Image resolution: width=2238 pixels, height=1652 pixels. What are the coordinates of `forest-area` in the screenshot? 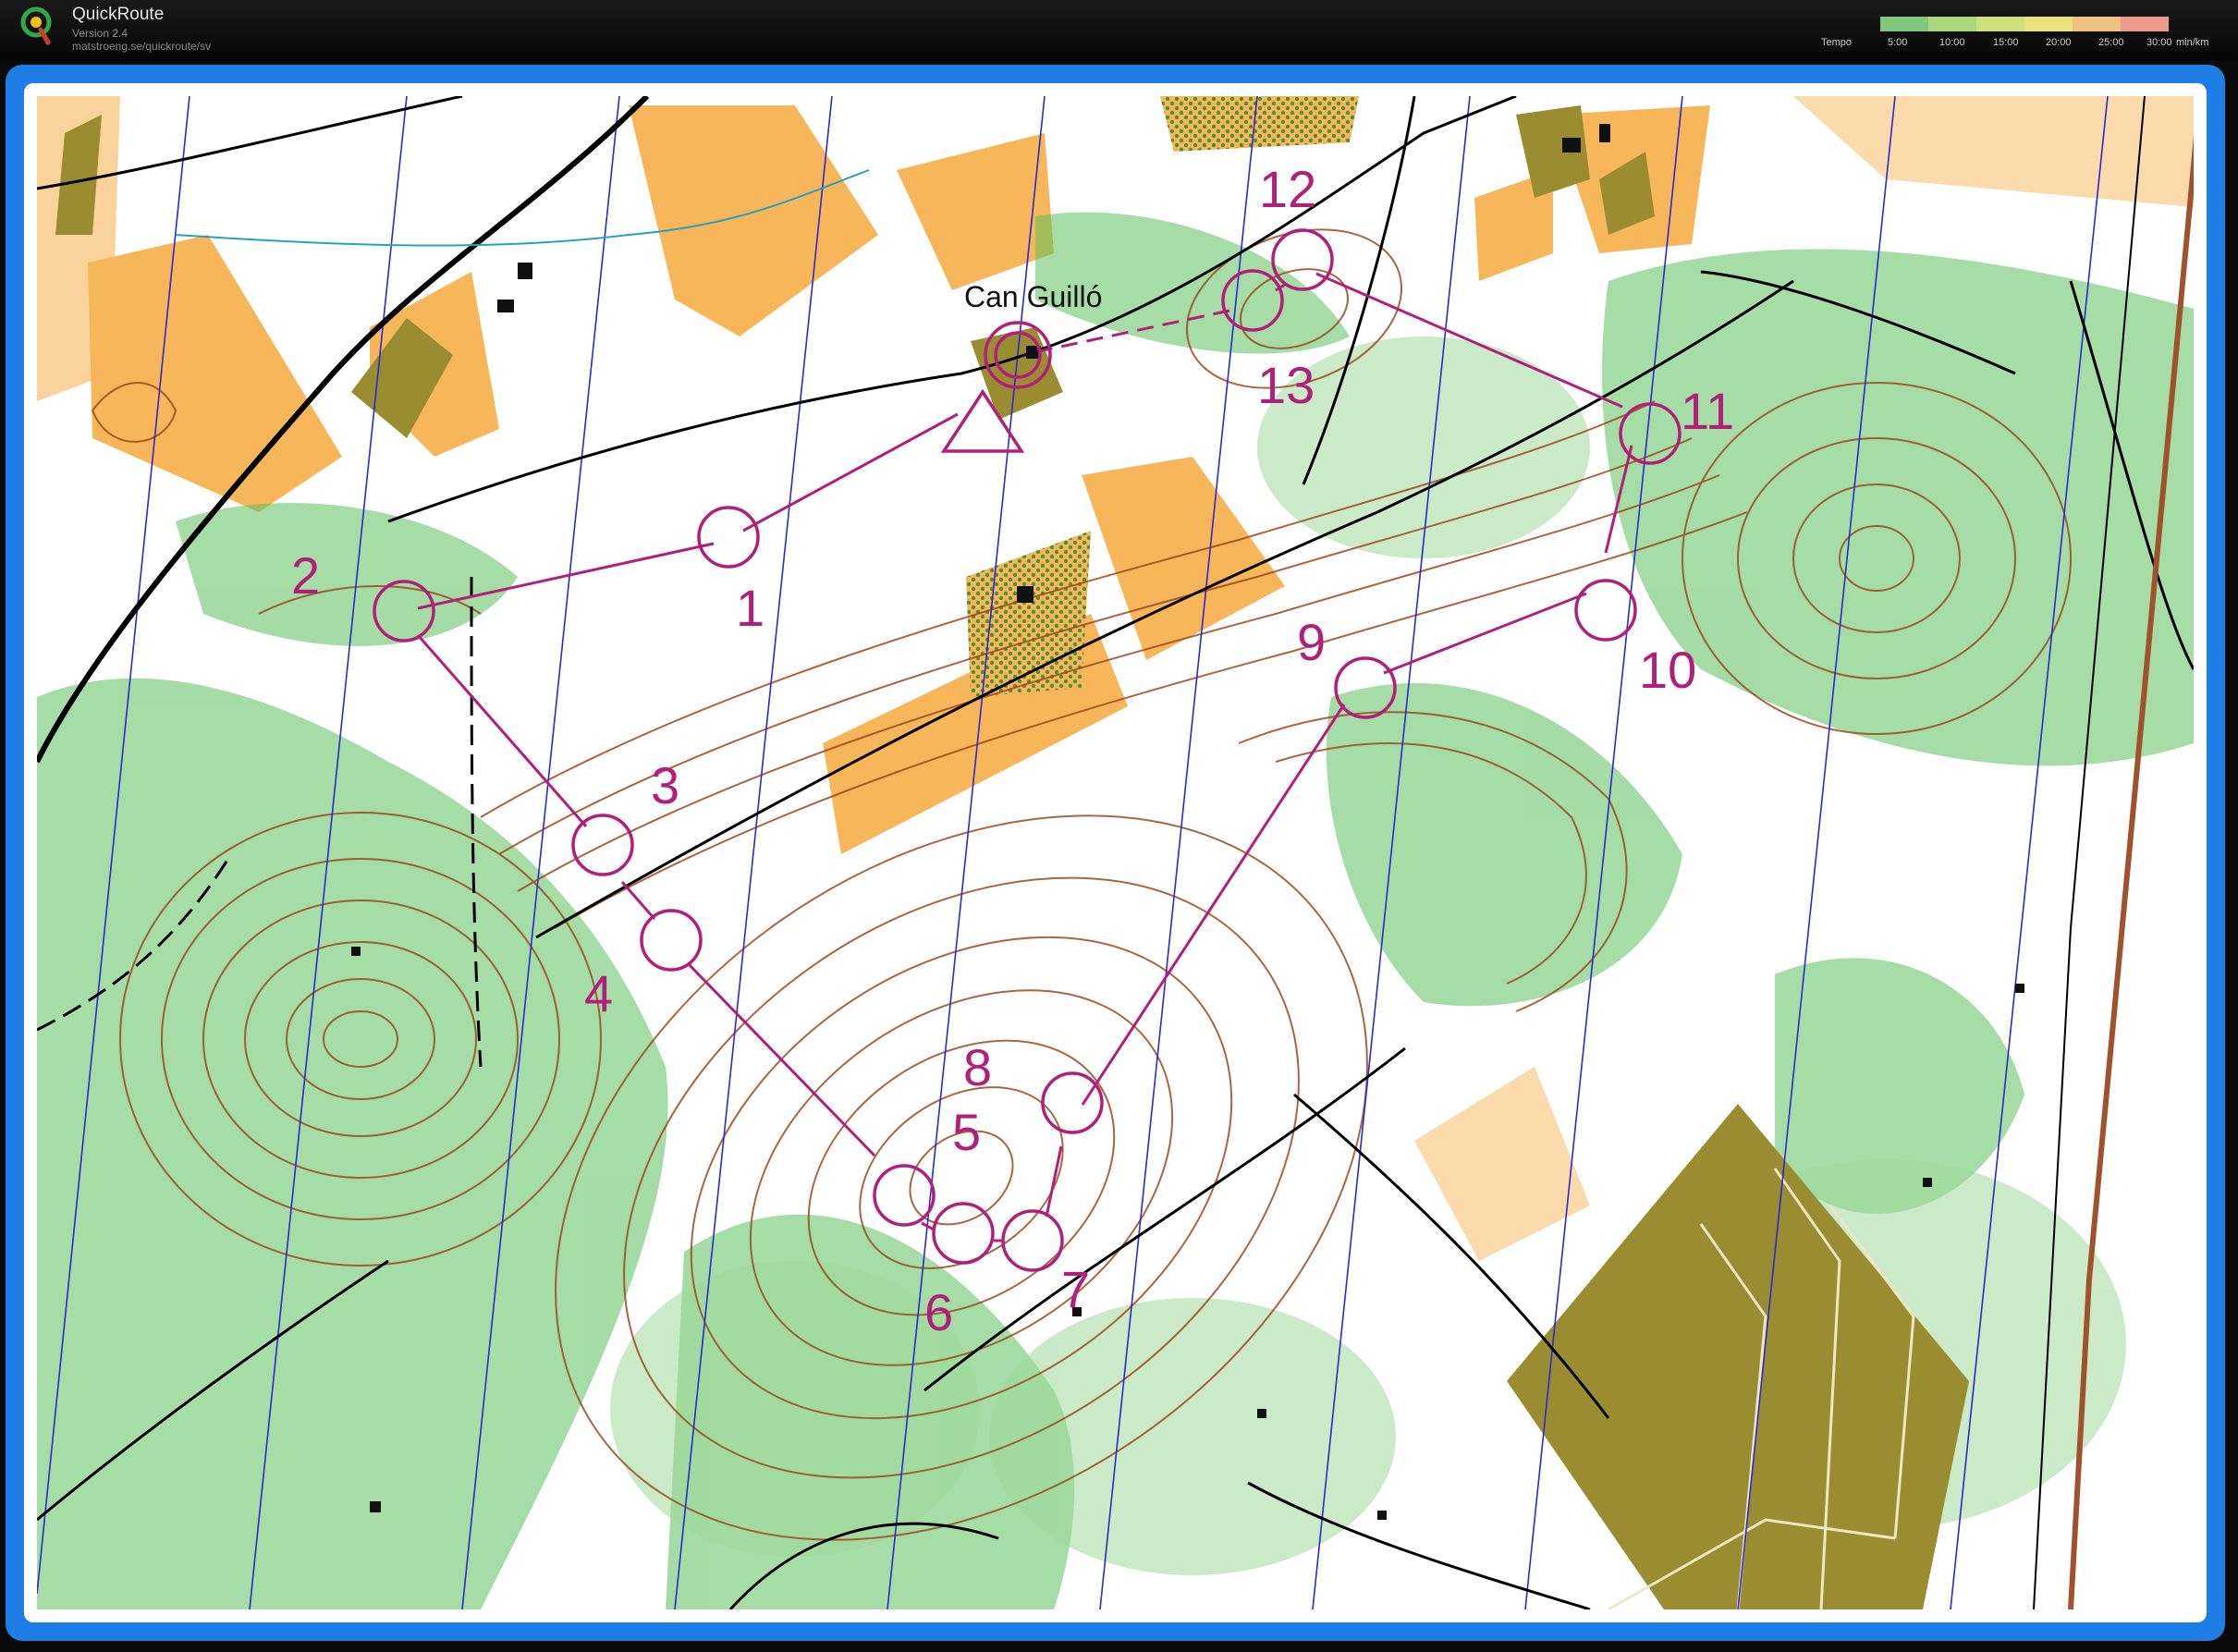 It's located at (347, 574).